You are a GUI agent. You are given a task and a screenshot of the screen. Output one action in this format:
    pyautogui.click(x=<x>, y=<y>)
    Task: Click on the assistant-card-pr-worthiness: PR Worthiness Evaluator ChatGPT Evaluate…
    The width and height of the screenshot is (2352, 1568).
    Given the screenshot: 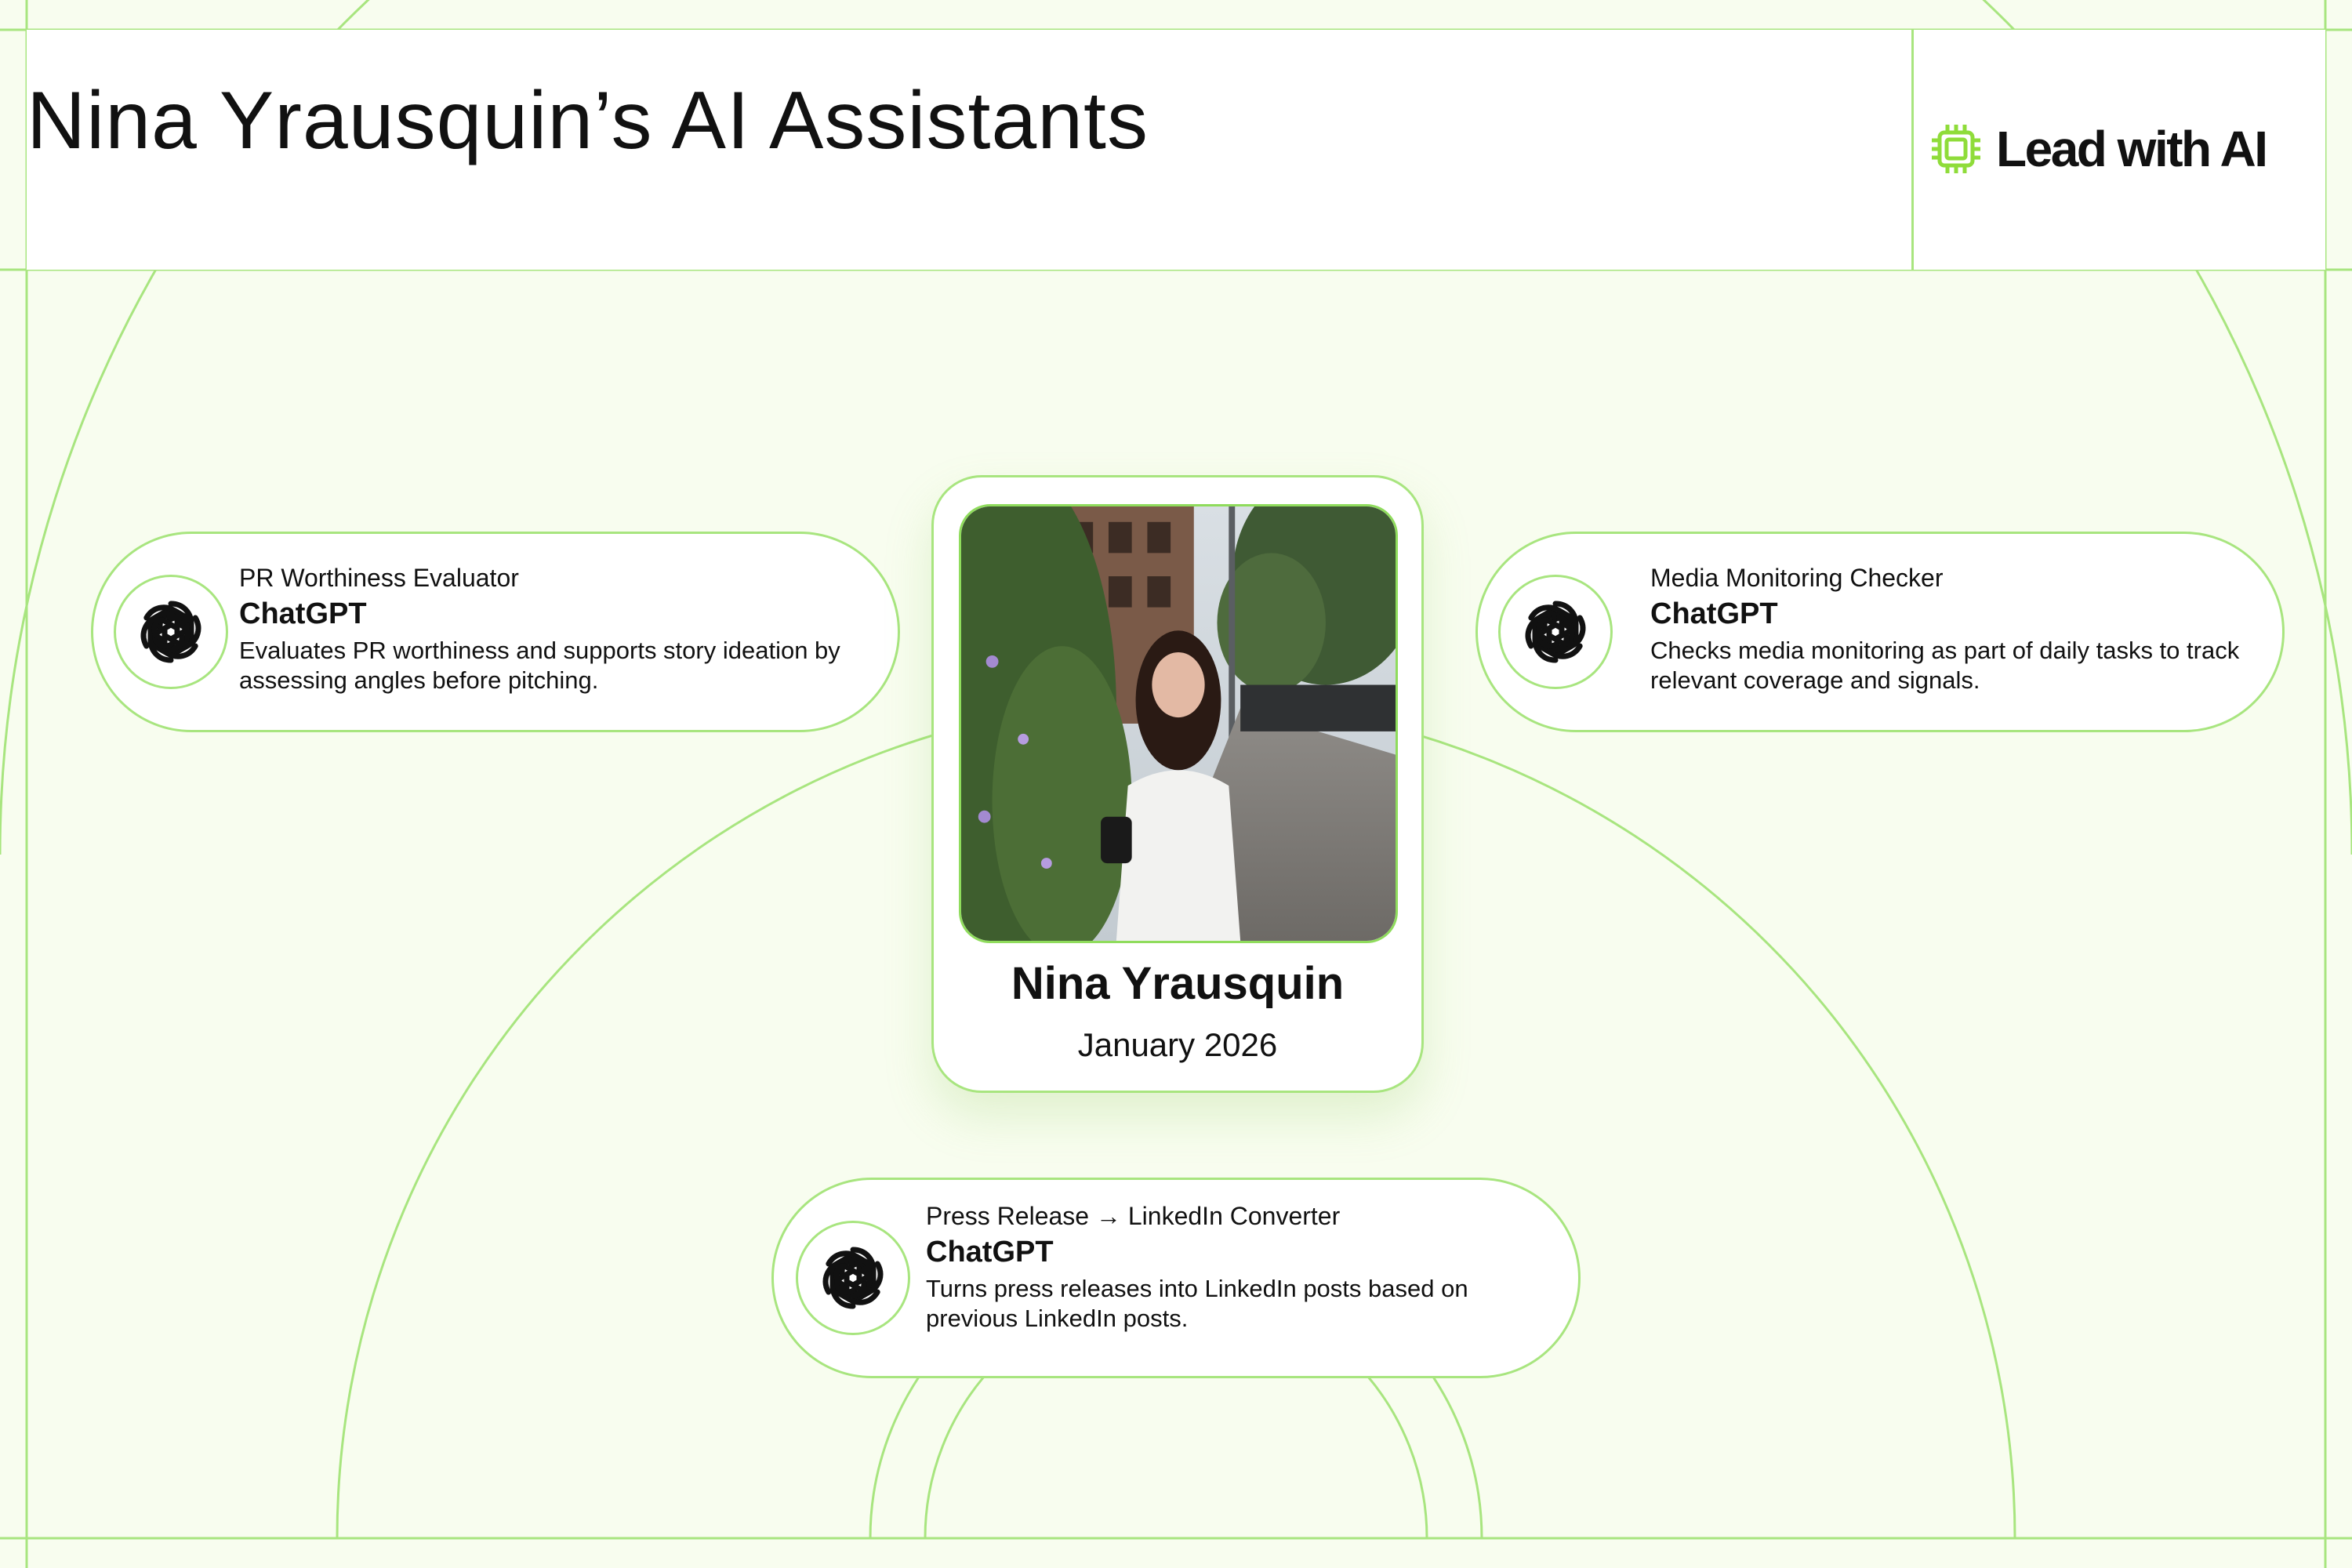 What is the action you would take?
    pyautogui.click(x=495, y=632)
    